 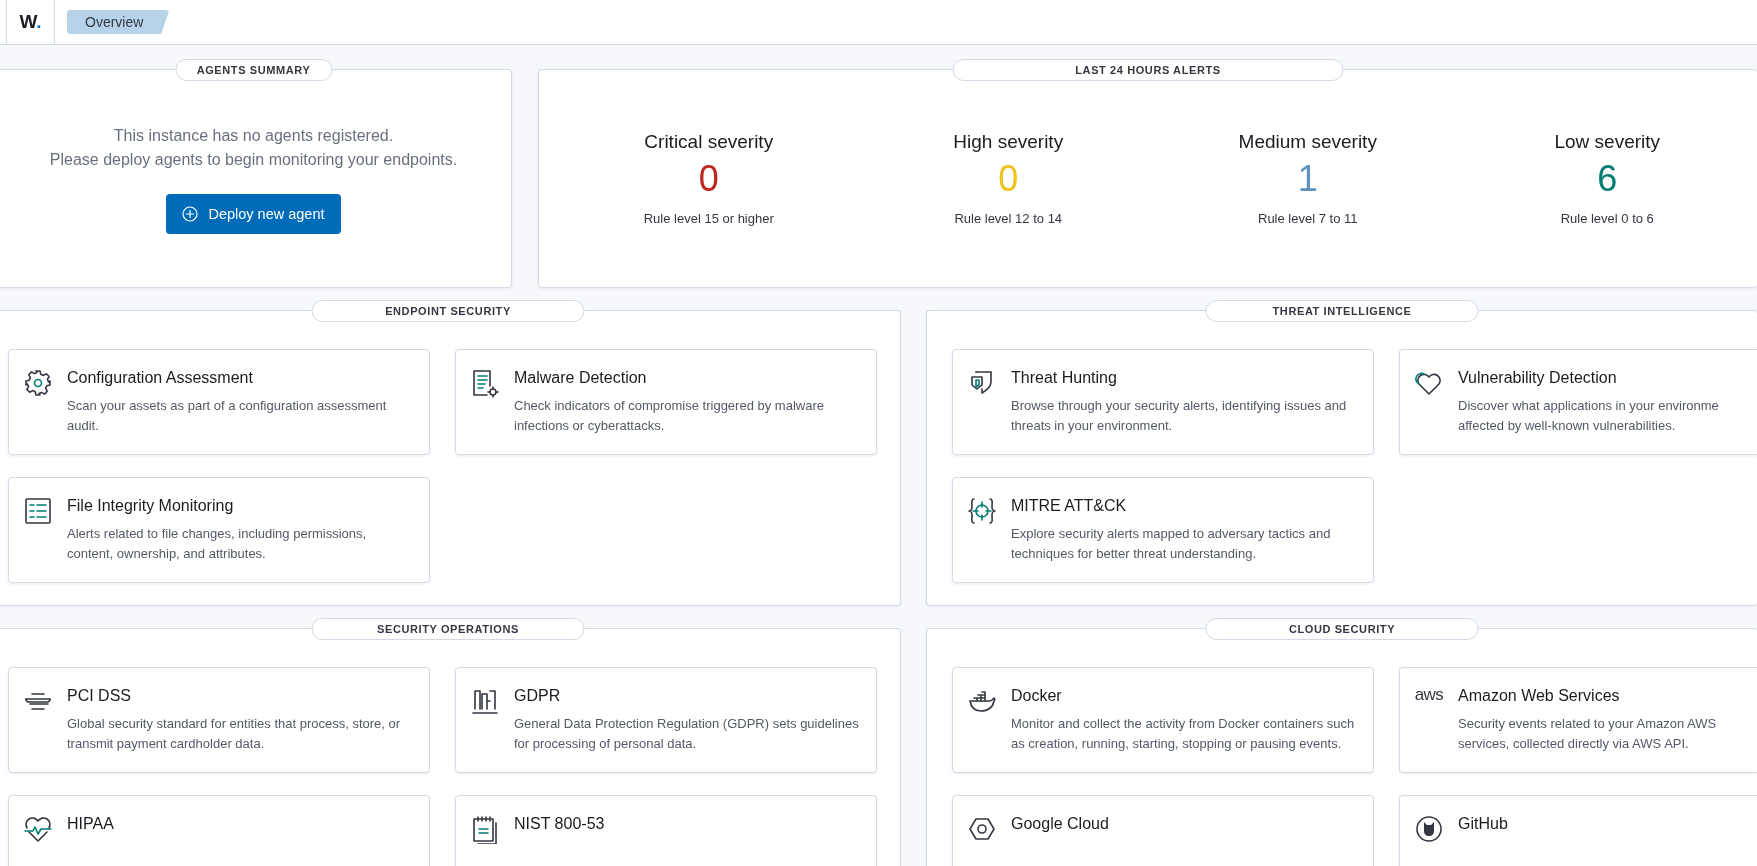 I want to click on section-title: SECURITY OPERATIONS, so click(x=448, y=629).